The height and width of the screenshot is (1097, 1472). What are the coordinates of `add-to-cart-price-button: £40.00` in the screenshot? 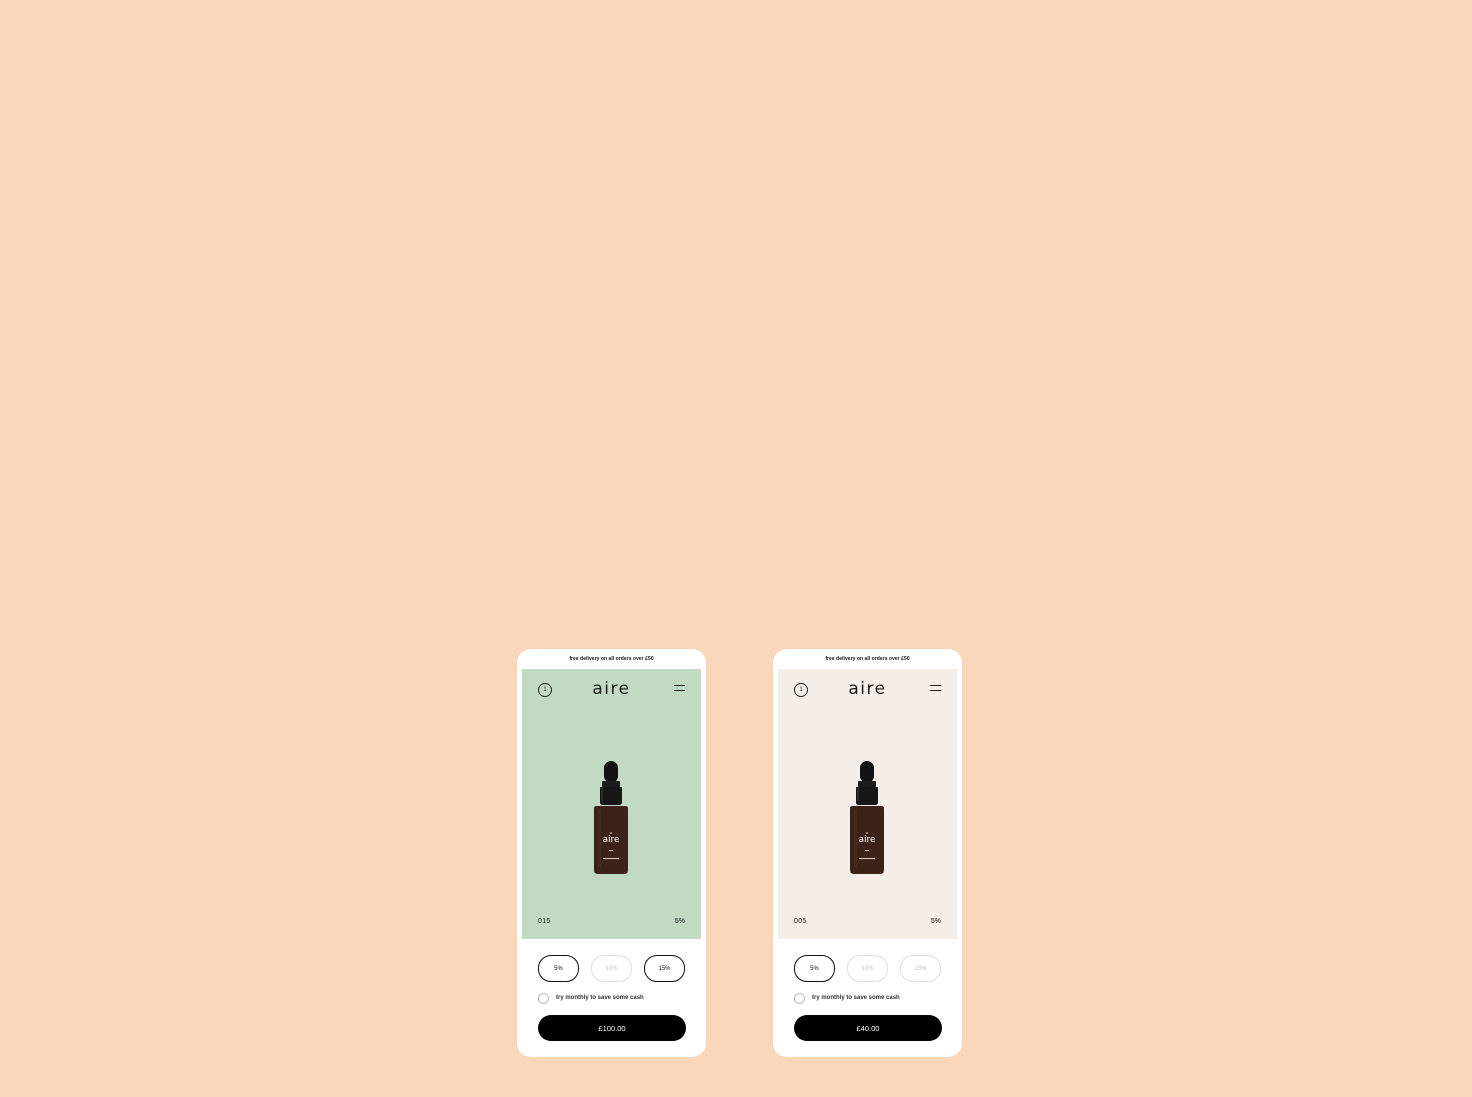 It's located at (868, 1028).